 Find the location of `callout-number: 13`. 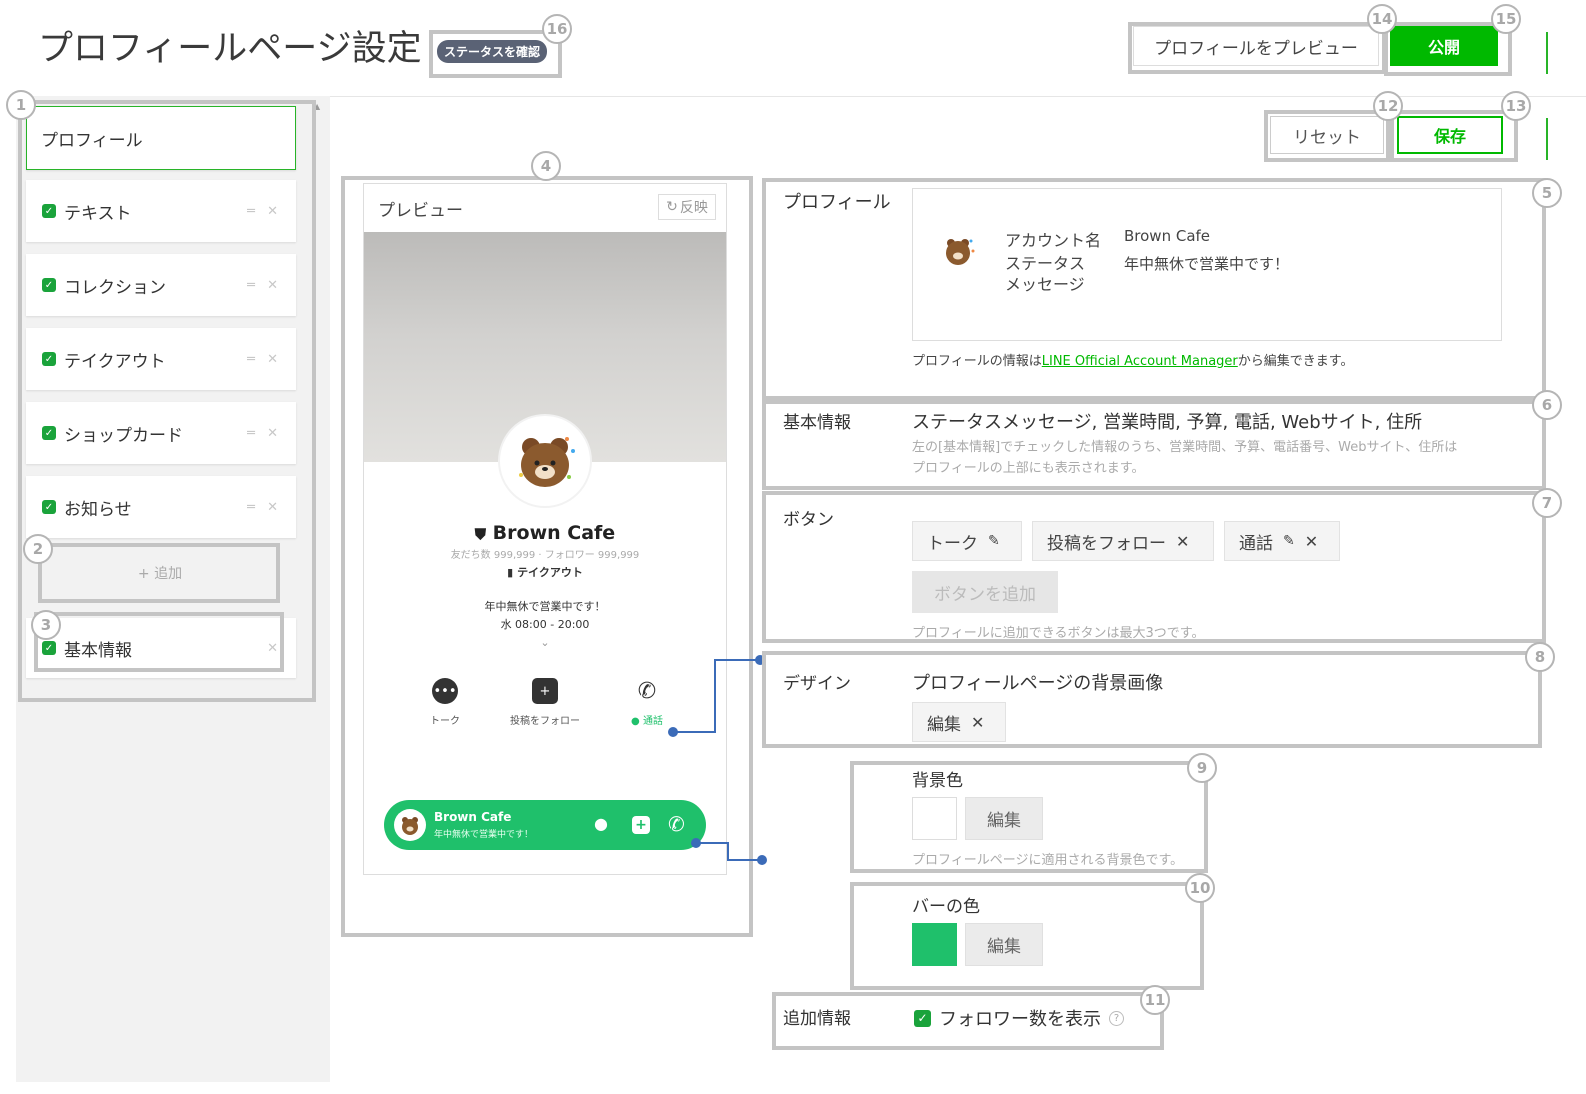

callout-number: 13 is located at coordinates (1516, 106).